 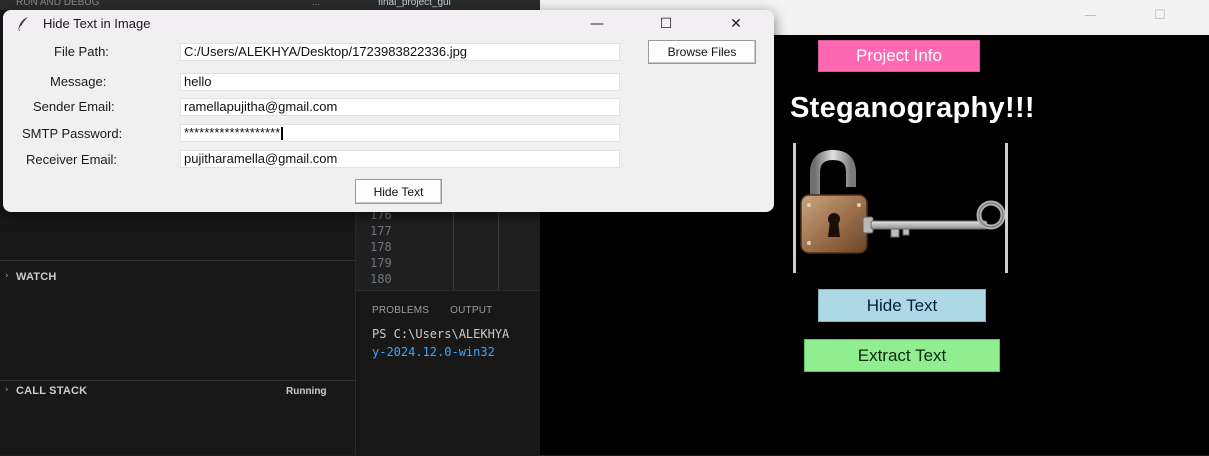 What do you see at coordinates (72, 133) in the screenshot?
I see `smtp-password-label: SMTP Password:` at bounding box center [72, 133].